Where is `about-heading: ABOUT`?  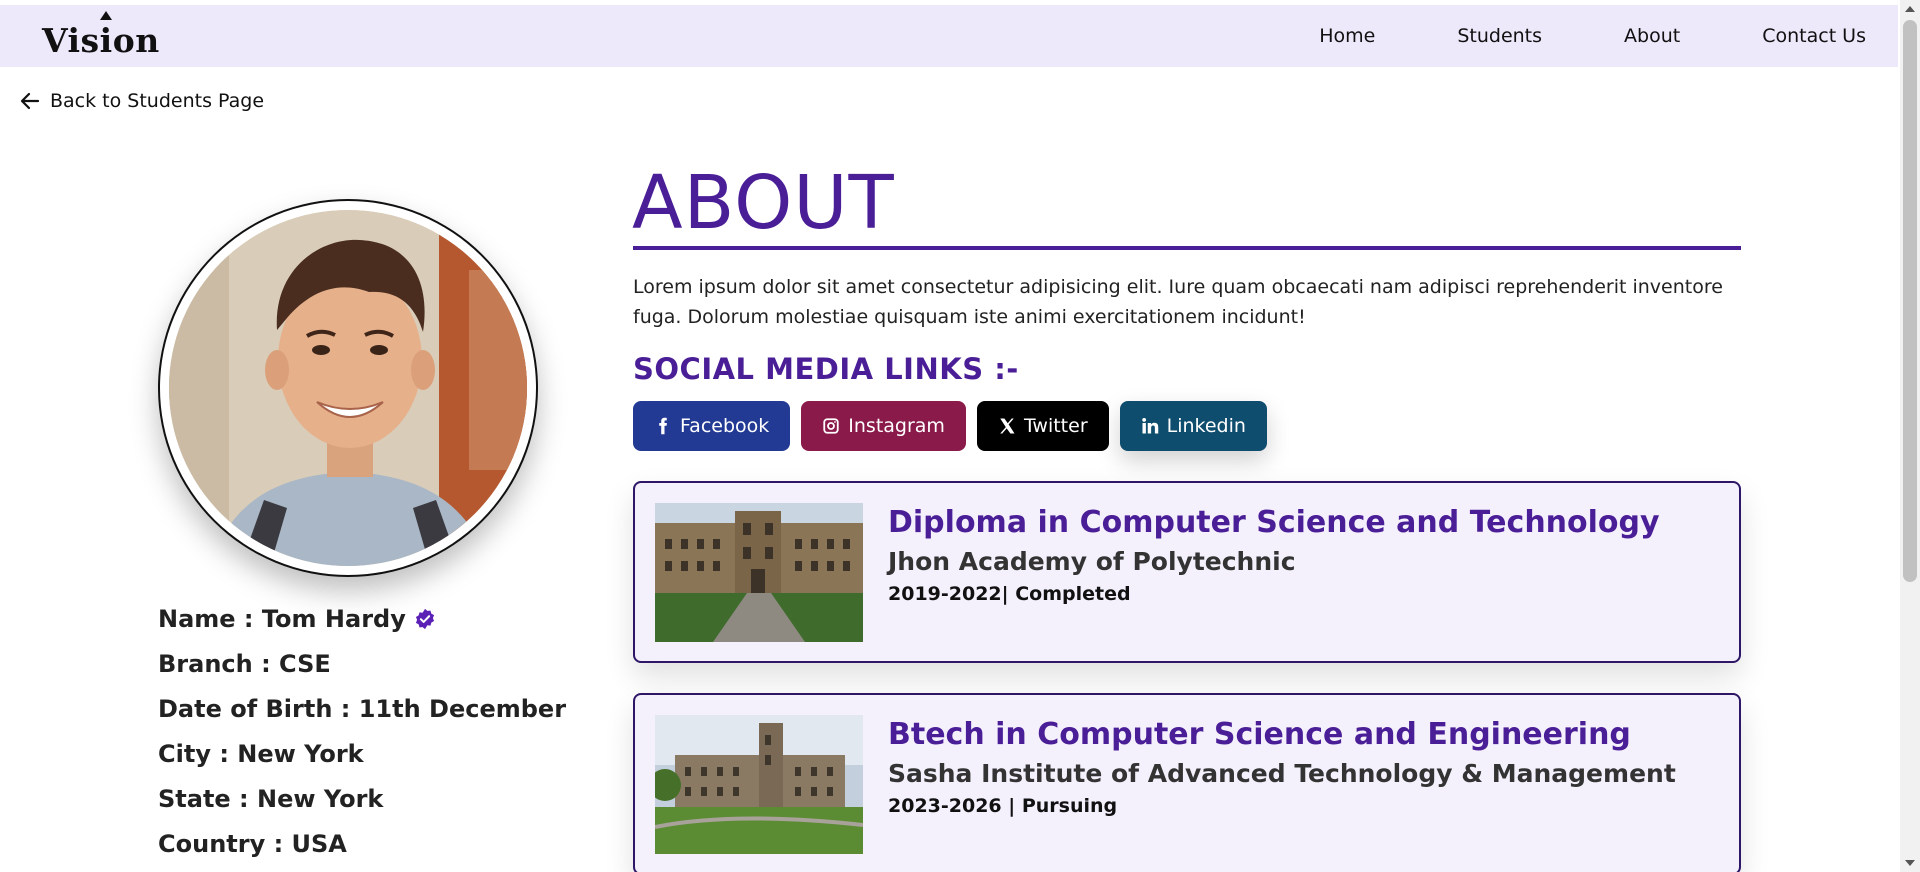
about-heading: ABOUT is located at coordinates (763, 203).